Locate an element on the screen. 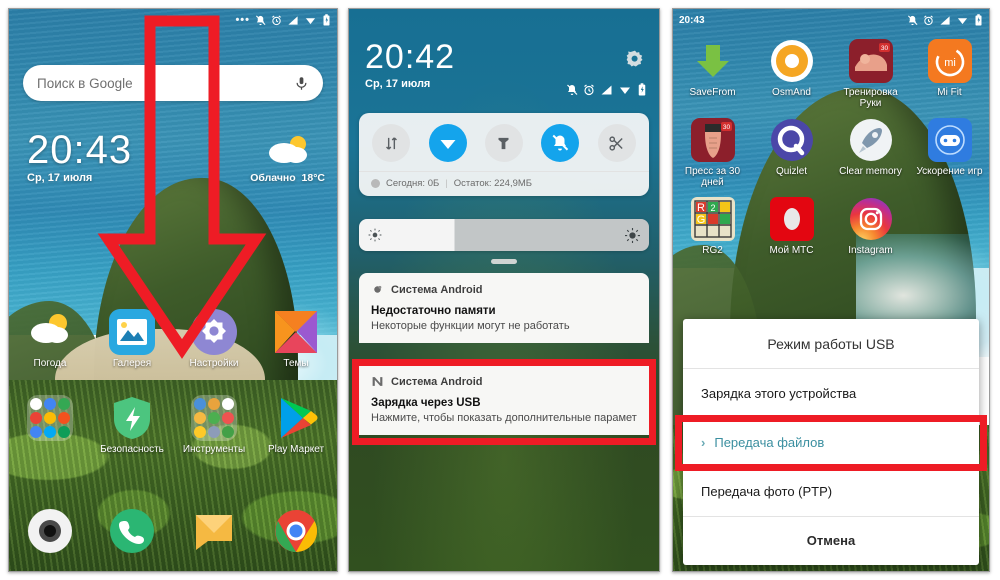 Image resolution: width=1000 pixels, height=580 pixels. phone-icon is located at coordinates (132, 531).